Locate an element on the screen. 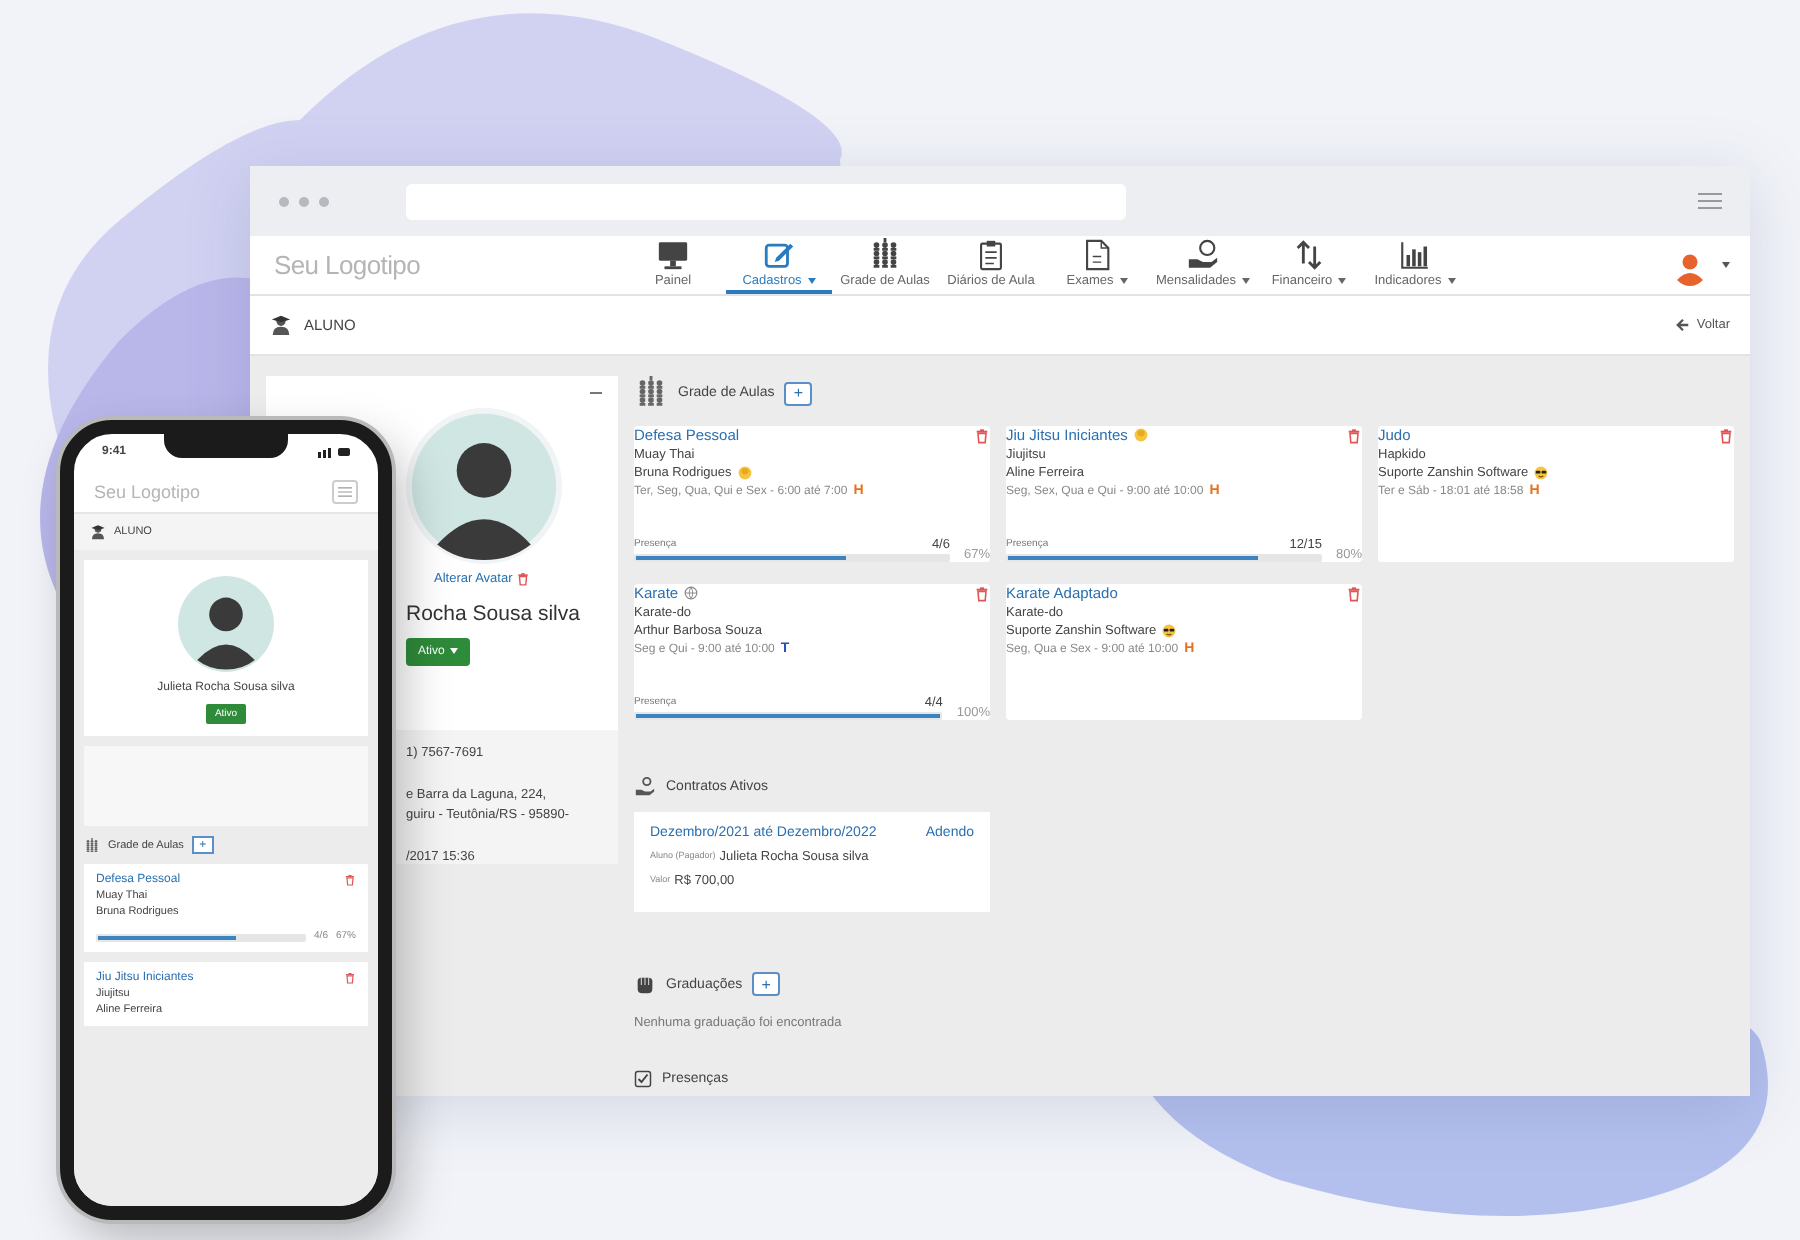 Image resolution: width=1800 pixels, height=1240 pixels. student-name: Rocha Sousa silva is located at coordinates (493, 614).